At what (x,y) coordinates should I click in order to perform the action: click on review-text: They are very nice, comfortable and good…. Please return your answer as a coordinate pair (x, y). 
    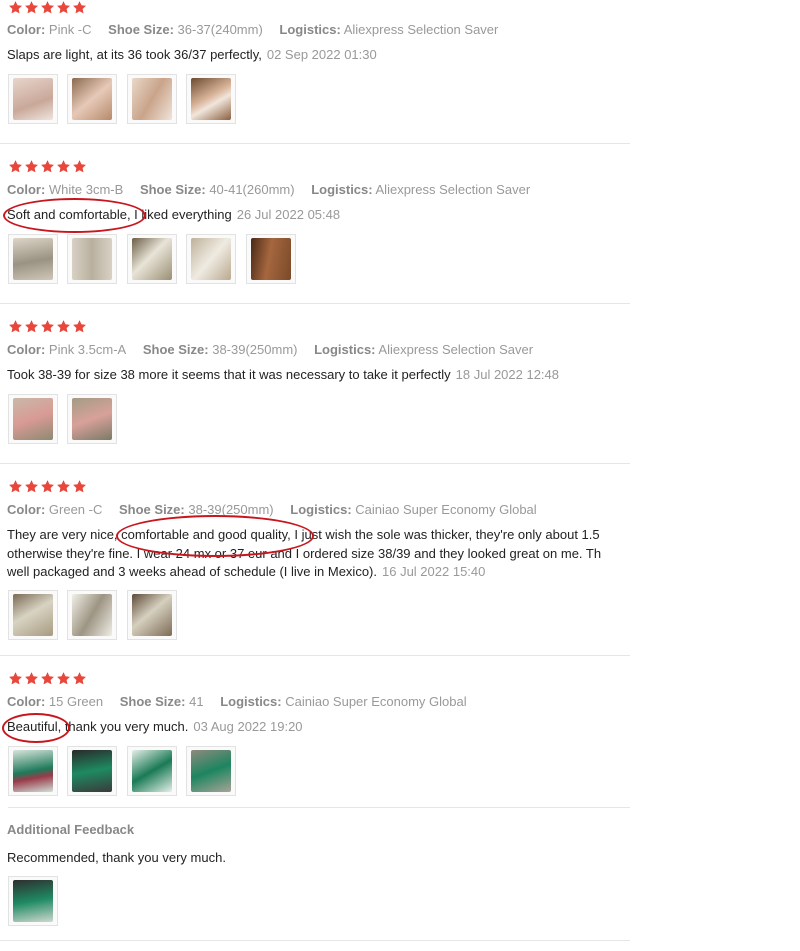
    Looking at the image, I should click on (318, 554).